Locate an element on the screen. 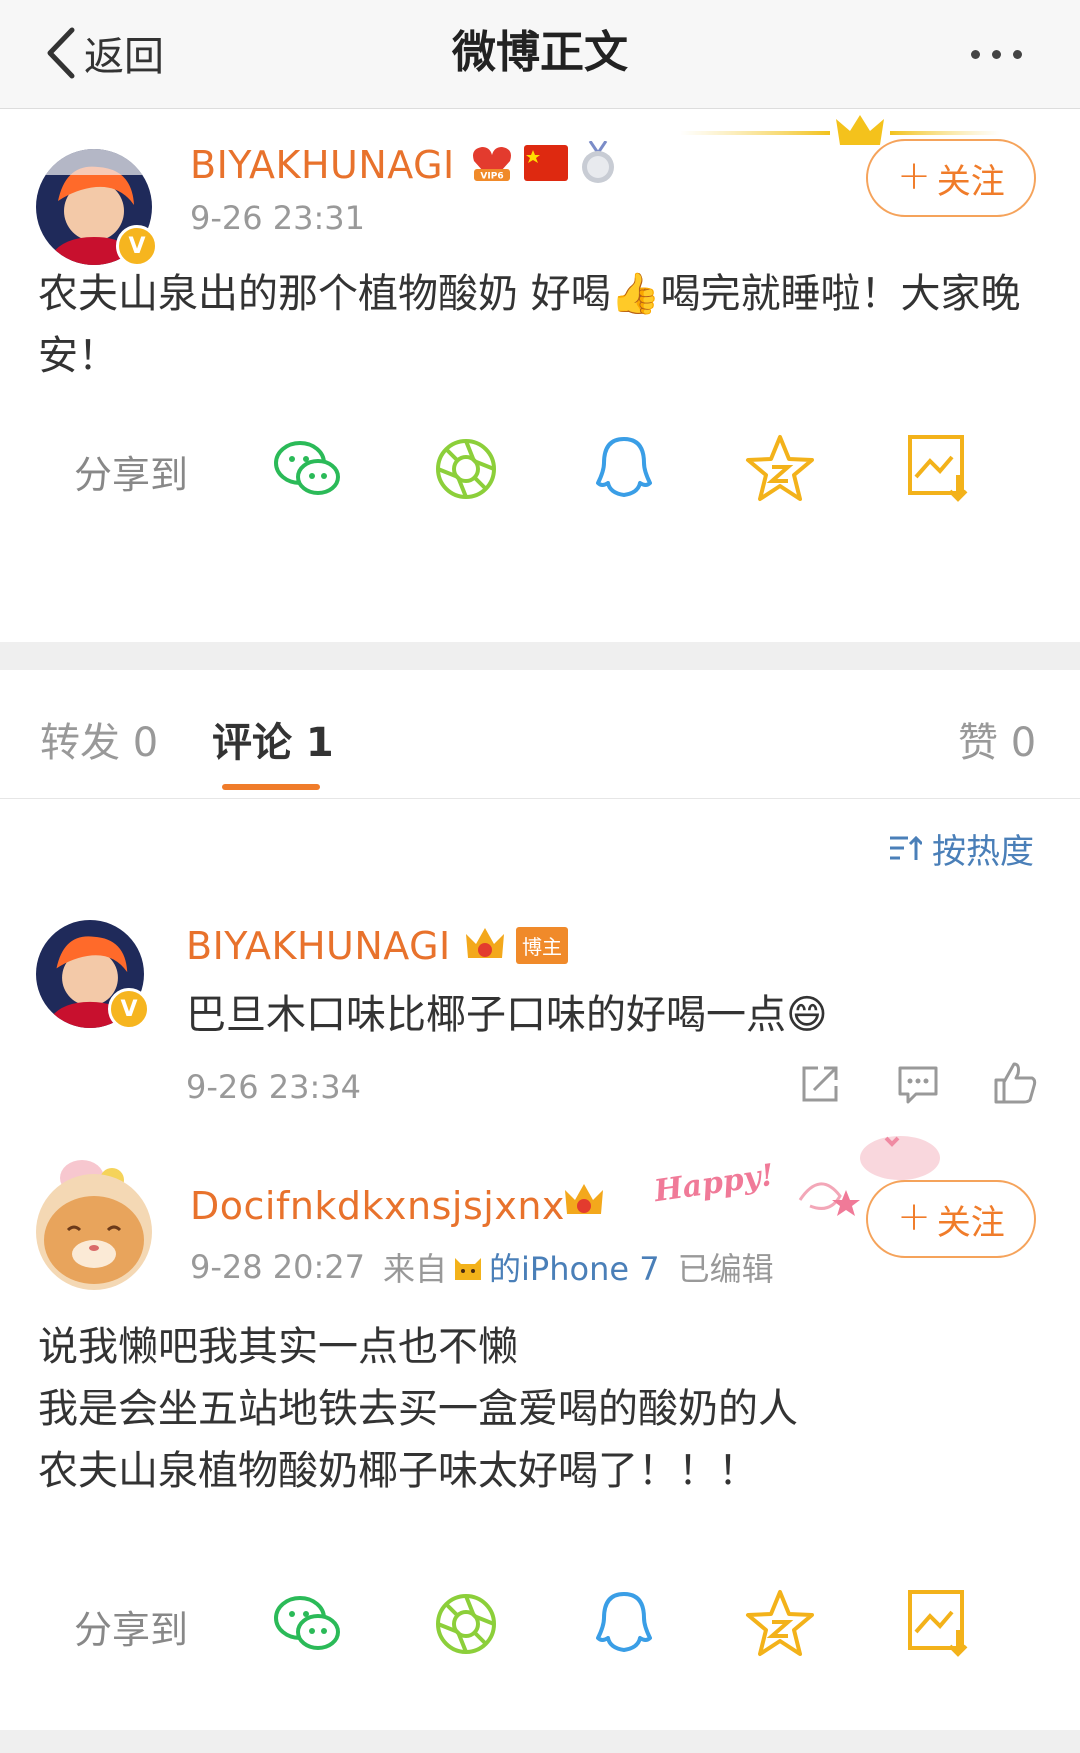 This screenshot has width=1080, height=1753. post-text: 农夫山泉出的那个植物酸奶 好喝👍喝完就睡啦！大家晚安！ is located at coordinates (529, 325).